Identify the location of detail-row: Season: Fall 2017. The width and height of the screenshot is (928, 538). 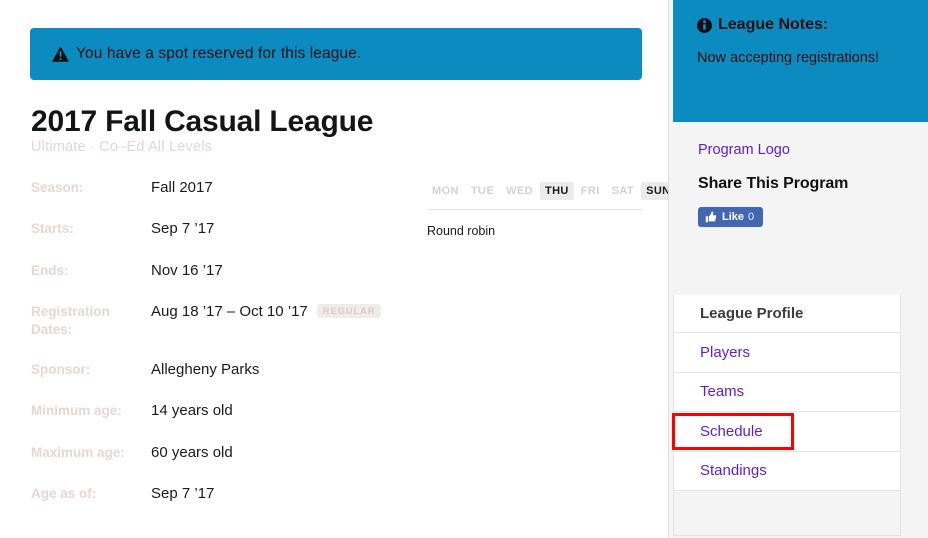
(216, 188).